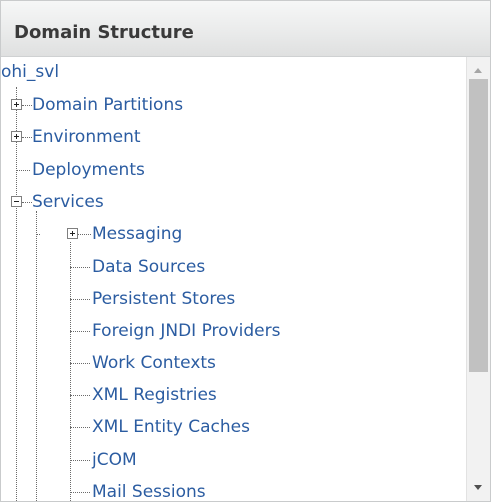  I want to click on tree-item-foreign-jndi-providers: Foreign JNDI Providers, so click(186, 331).